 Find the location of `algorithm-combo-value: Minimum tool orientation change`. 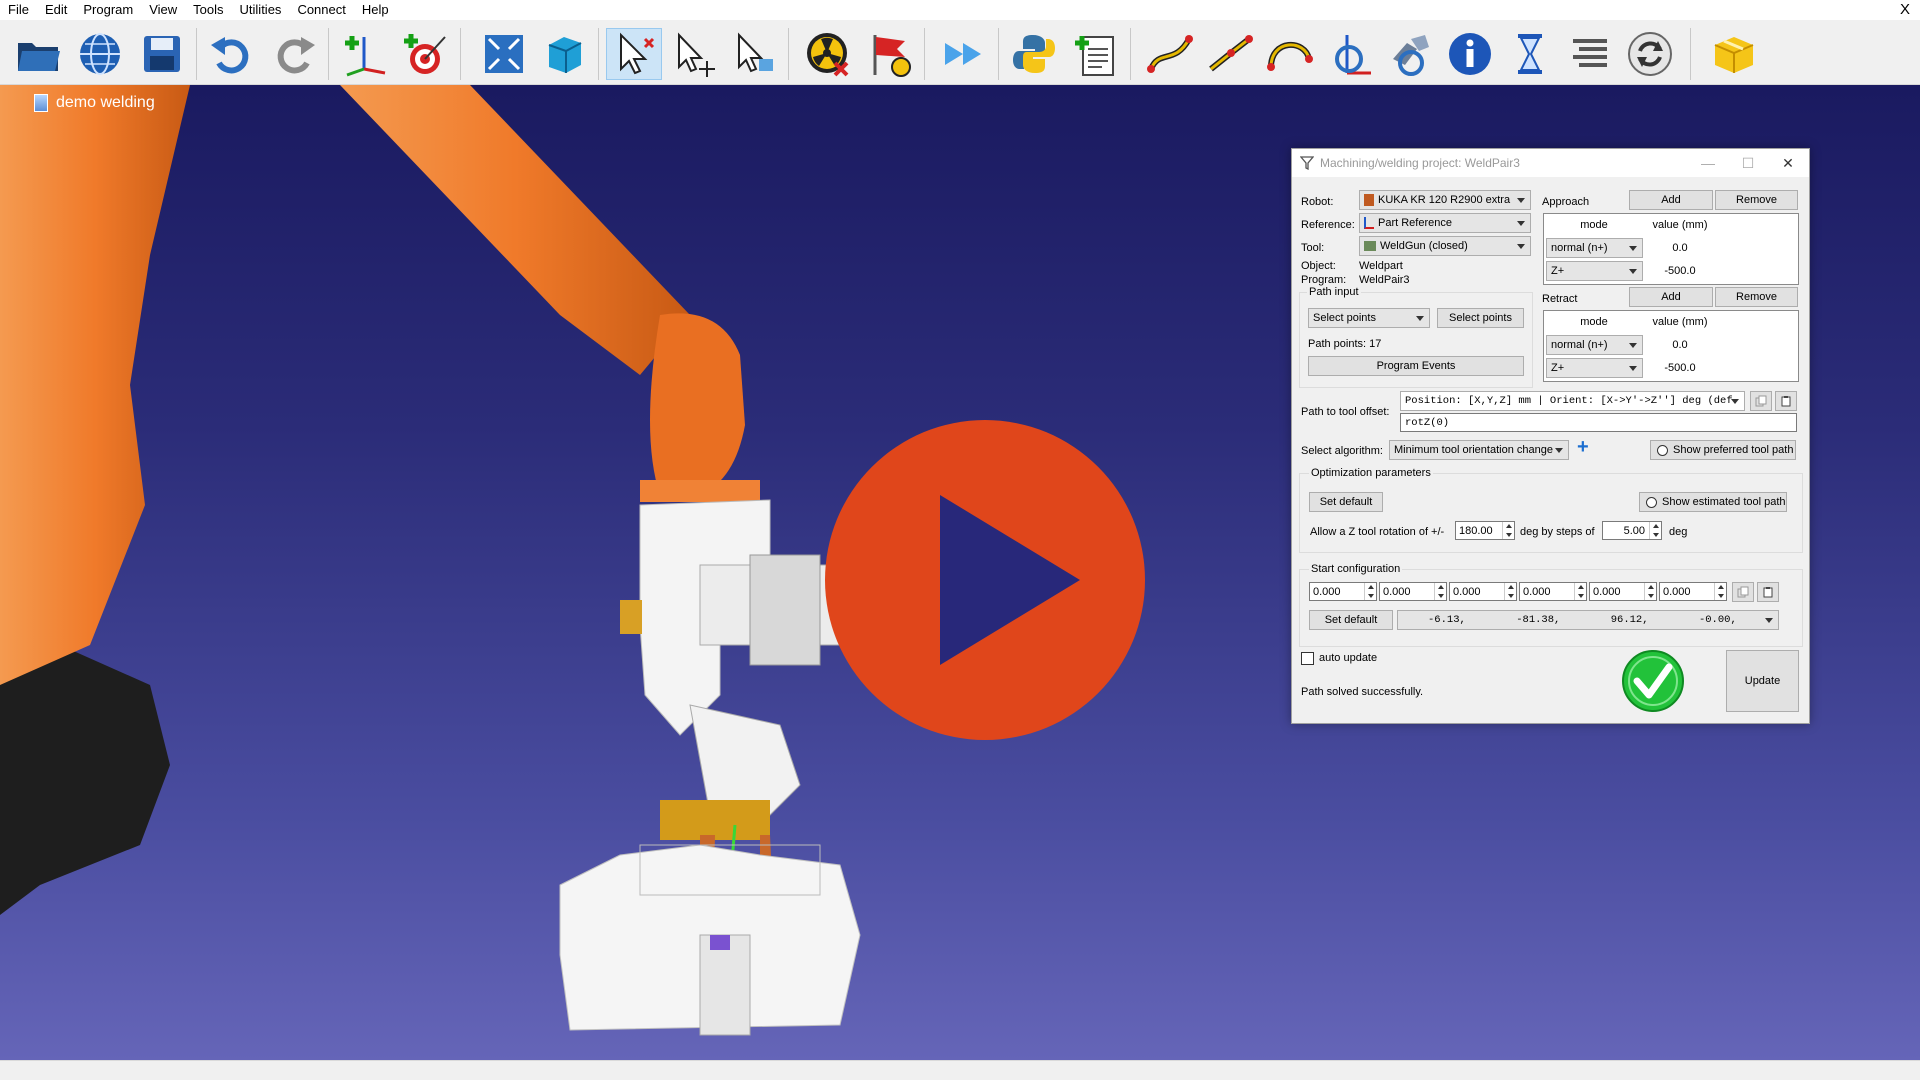

algorithm-combo-value: Minimum tool orientation change is located at coordinates (1473, 450).